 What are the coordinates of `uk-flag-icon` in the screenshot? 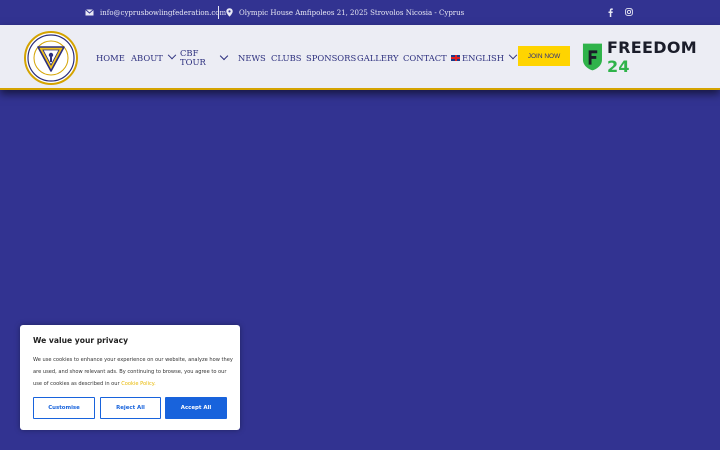 It's located at (455, 57).